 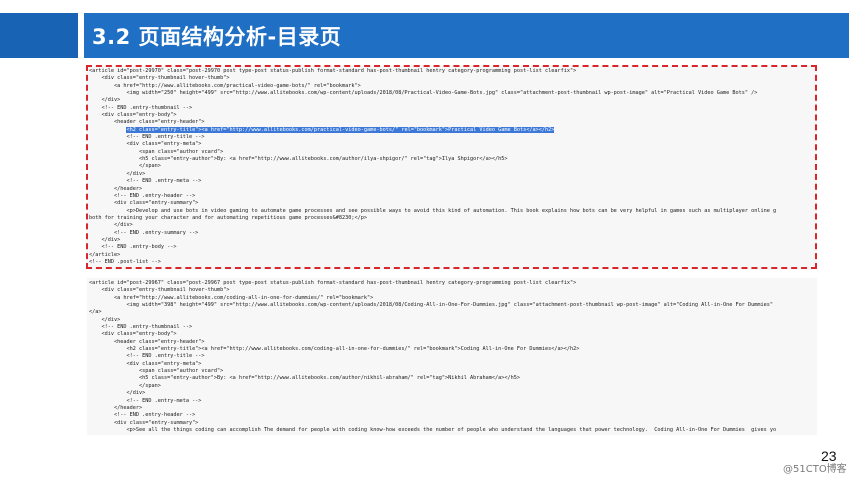 What do you see at coordinates (39, 35) in the screenshot?
I see `header-accent-block` at bounding box center [39, 35].